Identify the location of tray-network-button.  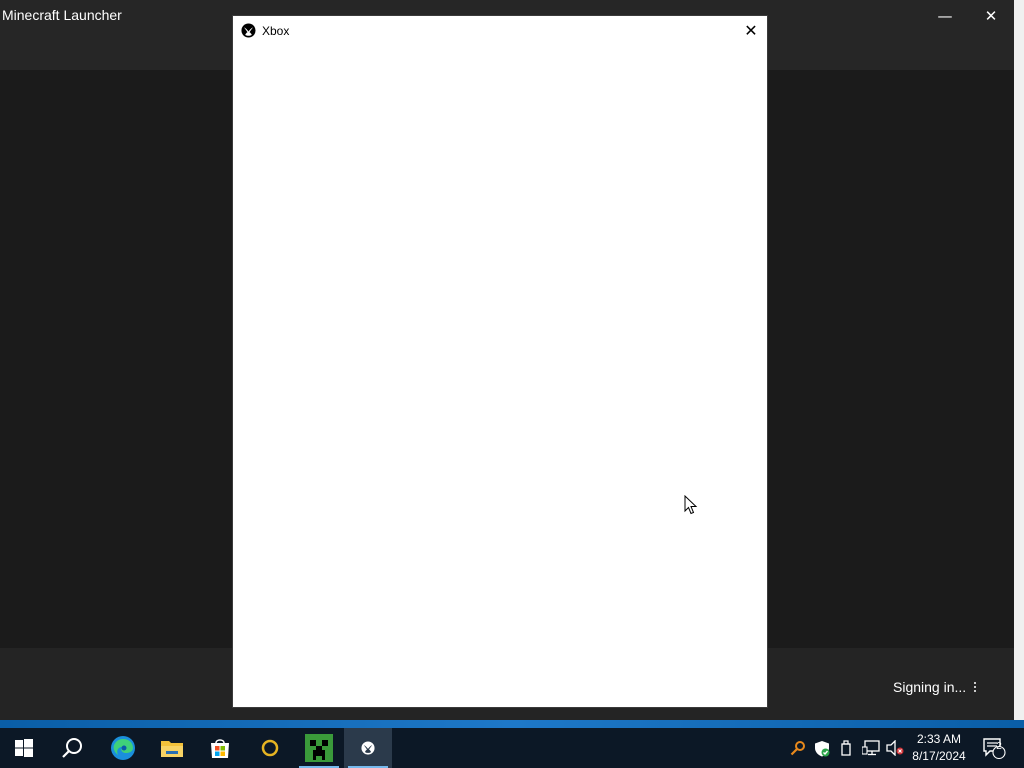
(871, 748).